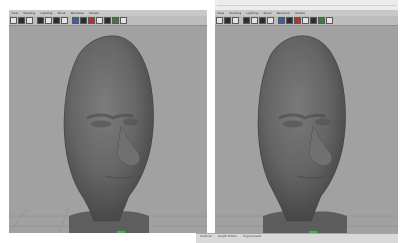 This screenshot has width=400, height=243. I want to click on panel-hypershade: Hypershade, so click(252, 236).